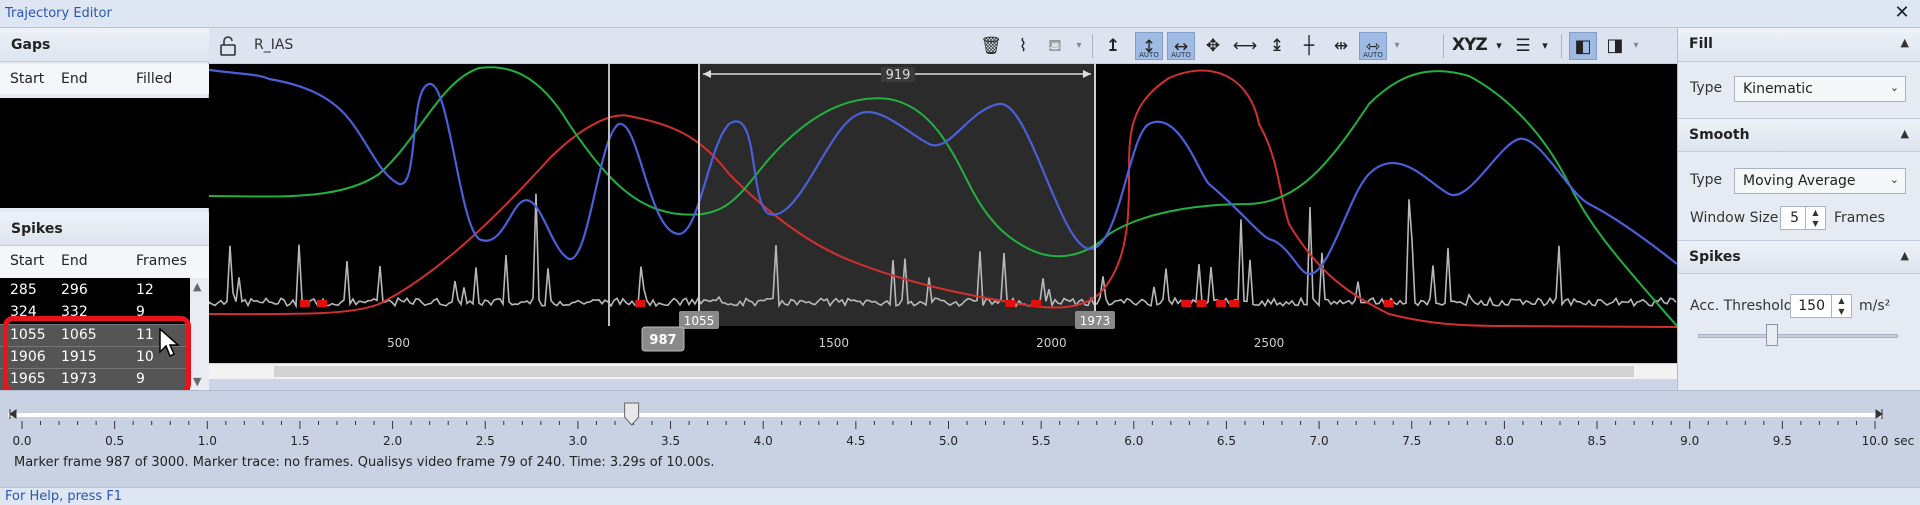 The height and width of the screenshot is (505, 1920). I want to click on spikes-settings-header: Spikes ▲, so click(1799, 257).